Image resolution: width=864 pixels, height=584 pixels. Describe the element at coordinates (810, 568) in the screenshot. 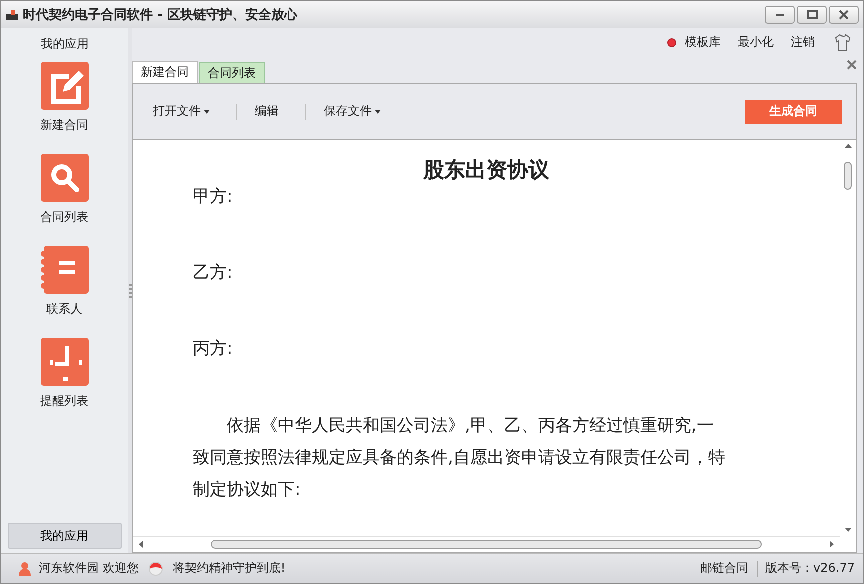

I see `version-label: 版本号：v26.77` at that location.